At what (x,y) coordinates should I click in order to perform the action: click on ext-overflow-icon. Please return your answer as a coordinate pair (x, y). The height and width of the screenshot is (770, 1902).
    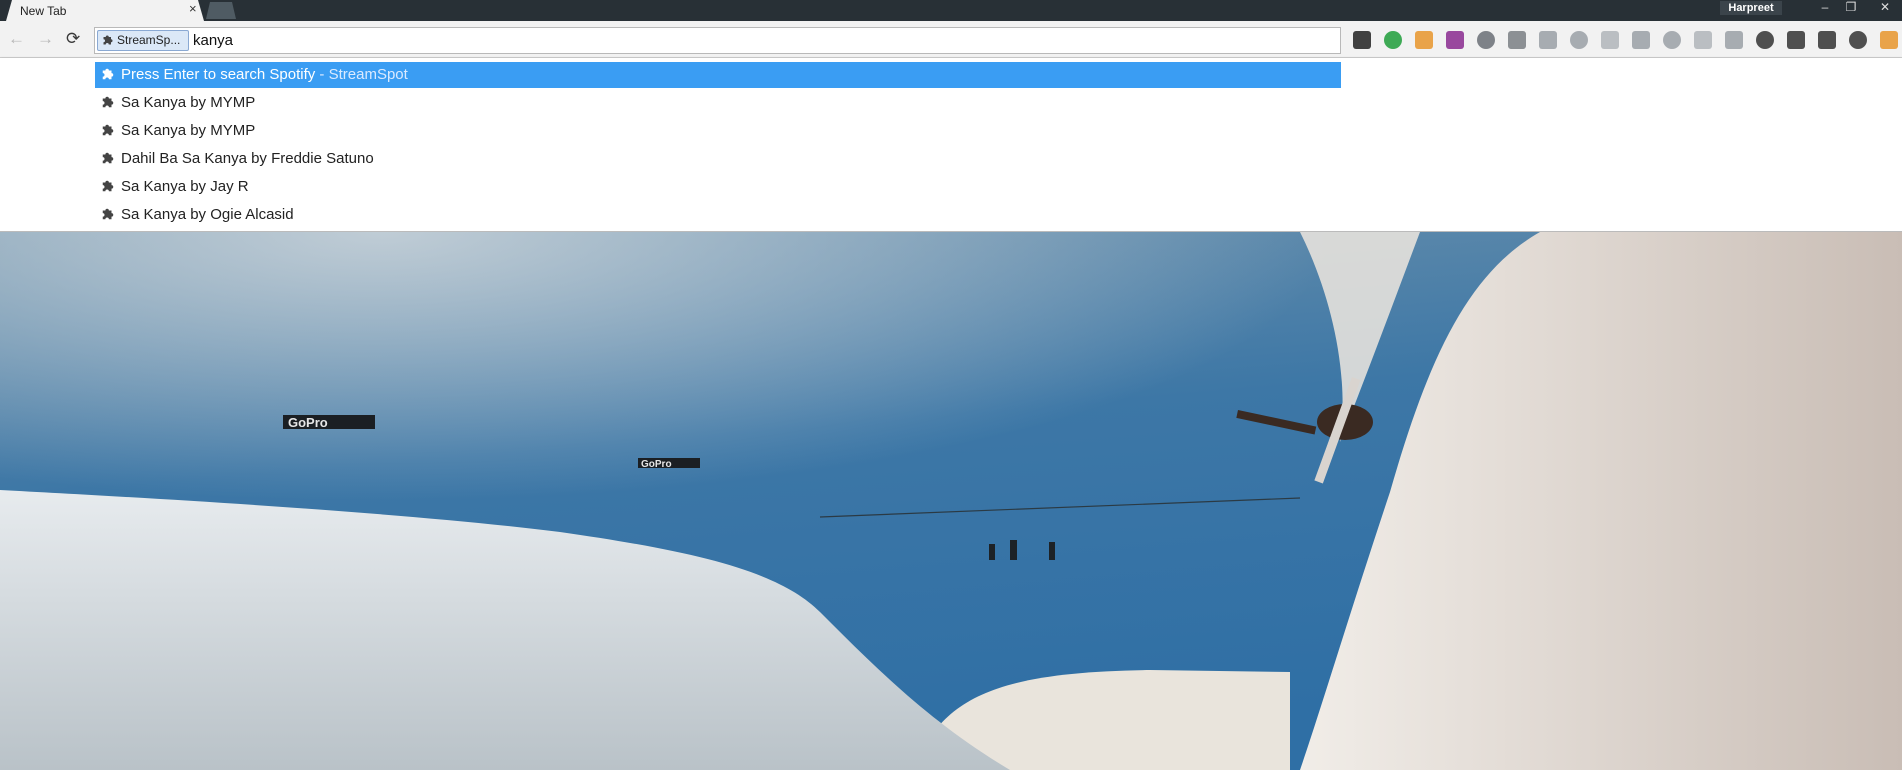
    Looking at the image, I should click on (1889, 40).